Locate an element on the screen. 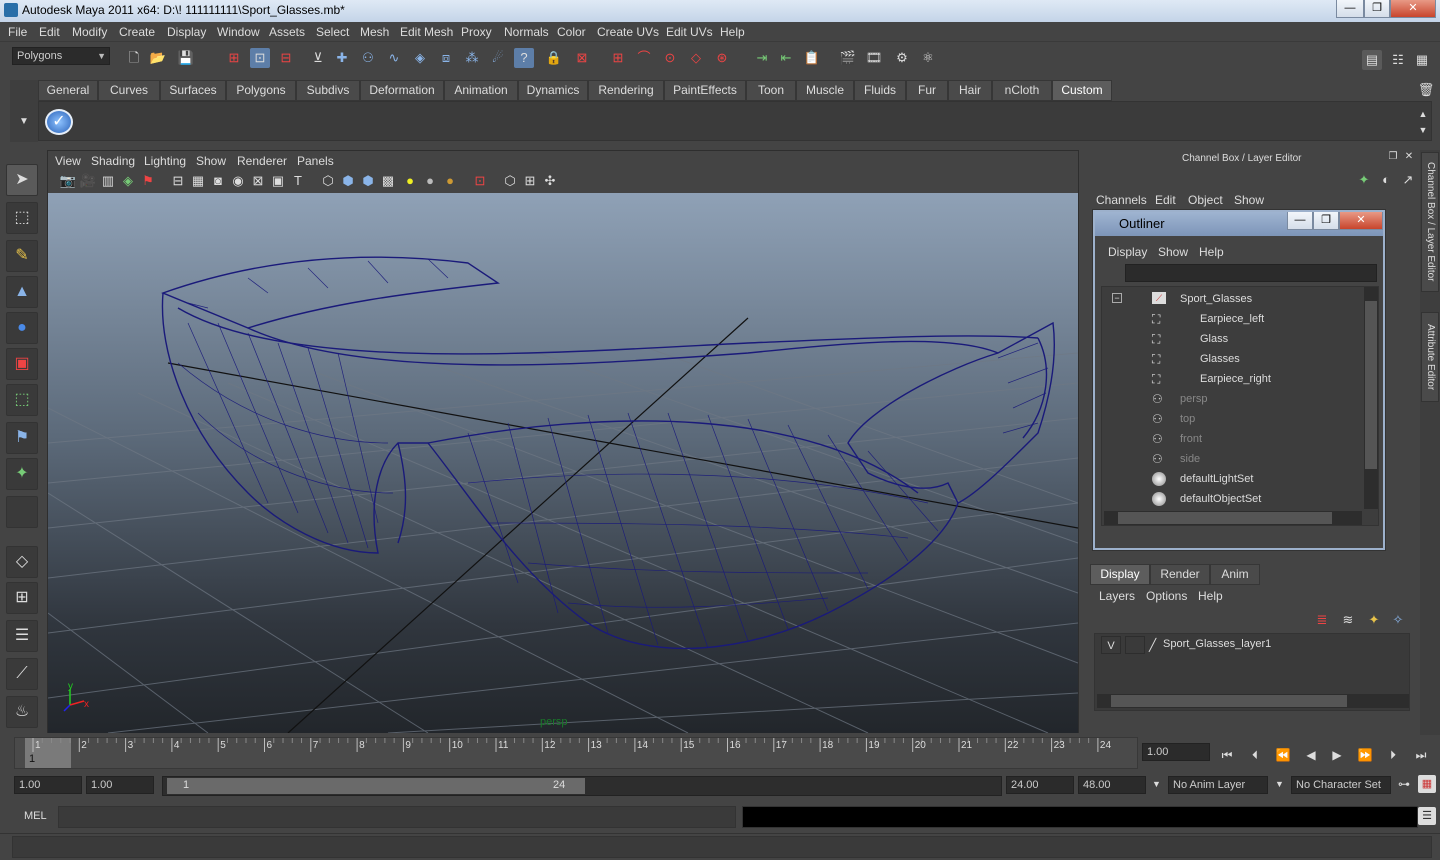  maximize-button: ❐ is located at coordinates (1377, 9).